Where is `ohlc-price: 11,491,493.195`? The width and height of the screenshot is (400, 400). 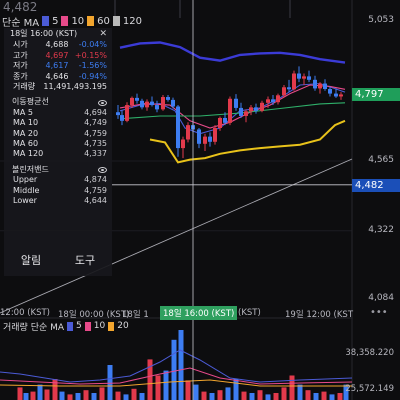 ohlc-price: 11,491,493.195 is located at coordinates (75, 87).